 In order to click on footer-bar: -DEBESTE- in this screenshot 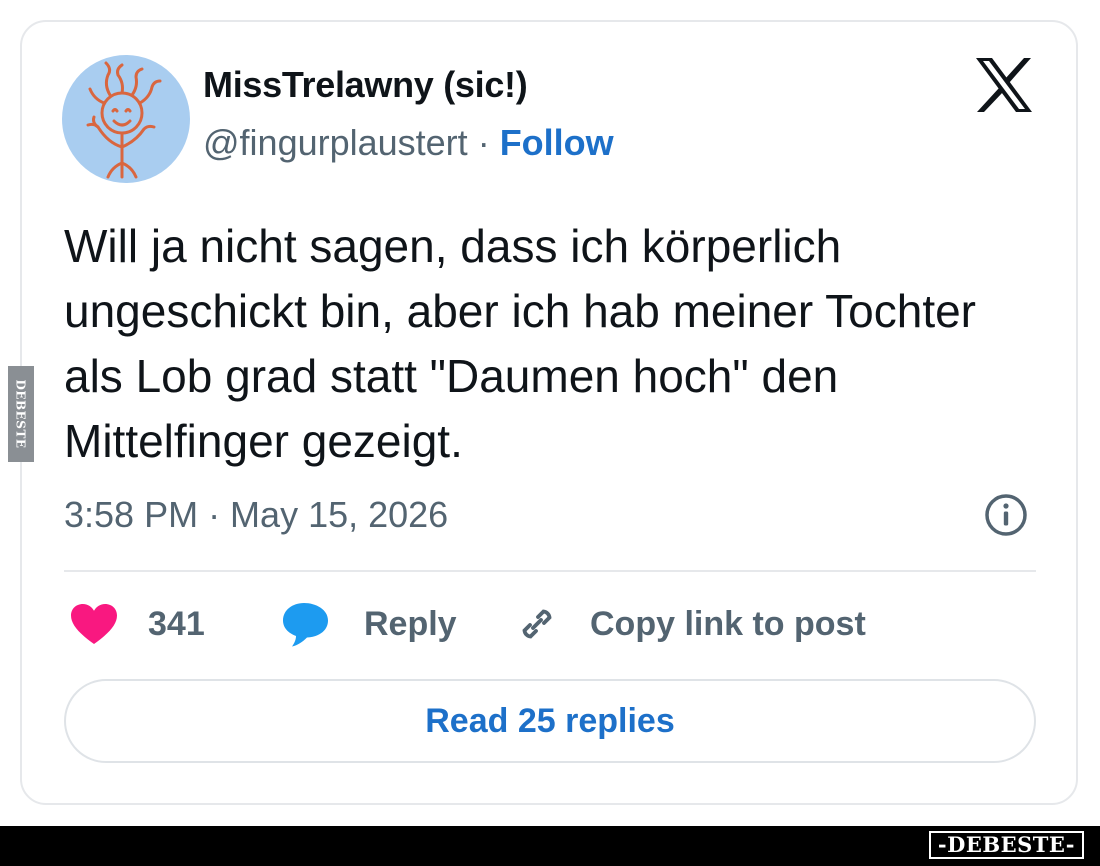, I will do `click(550, 846)`.